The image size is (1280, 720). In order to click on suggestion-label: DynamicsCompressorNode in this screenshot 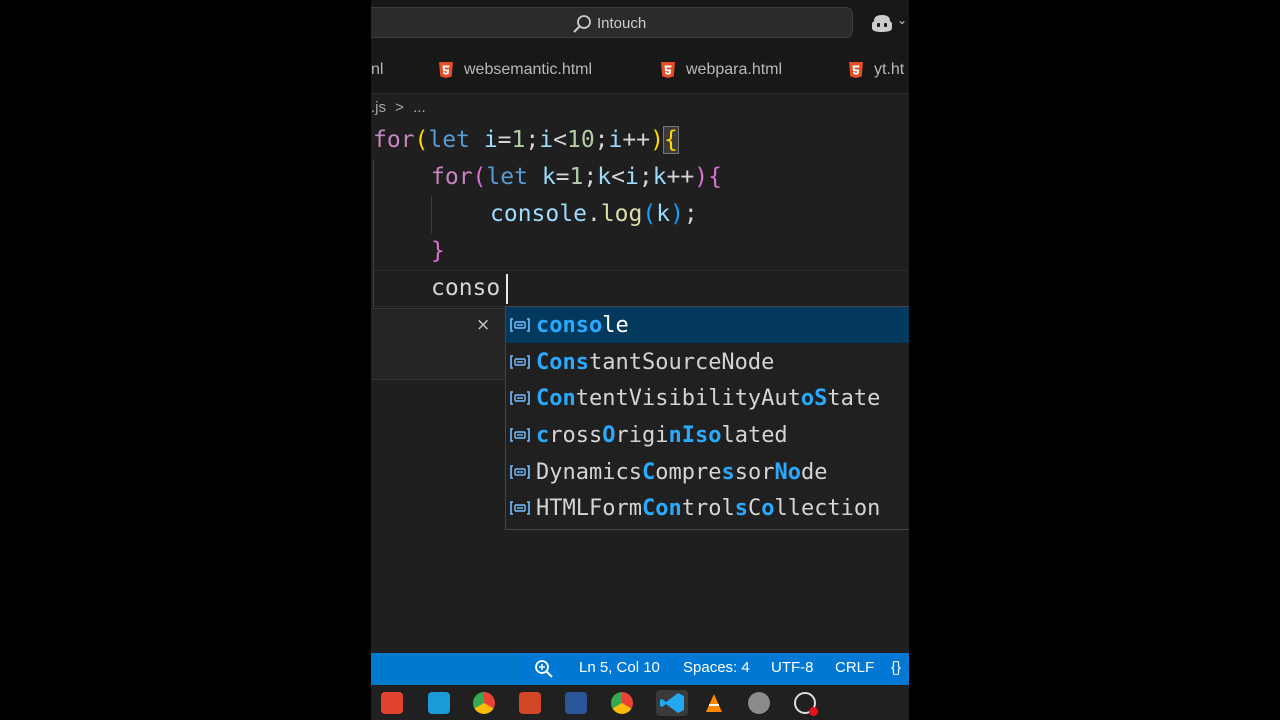, I will do `click(682, 472)`.